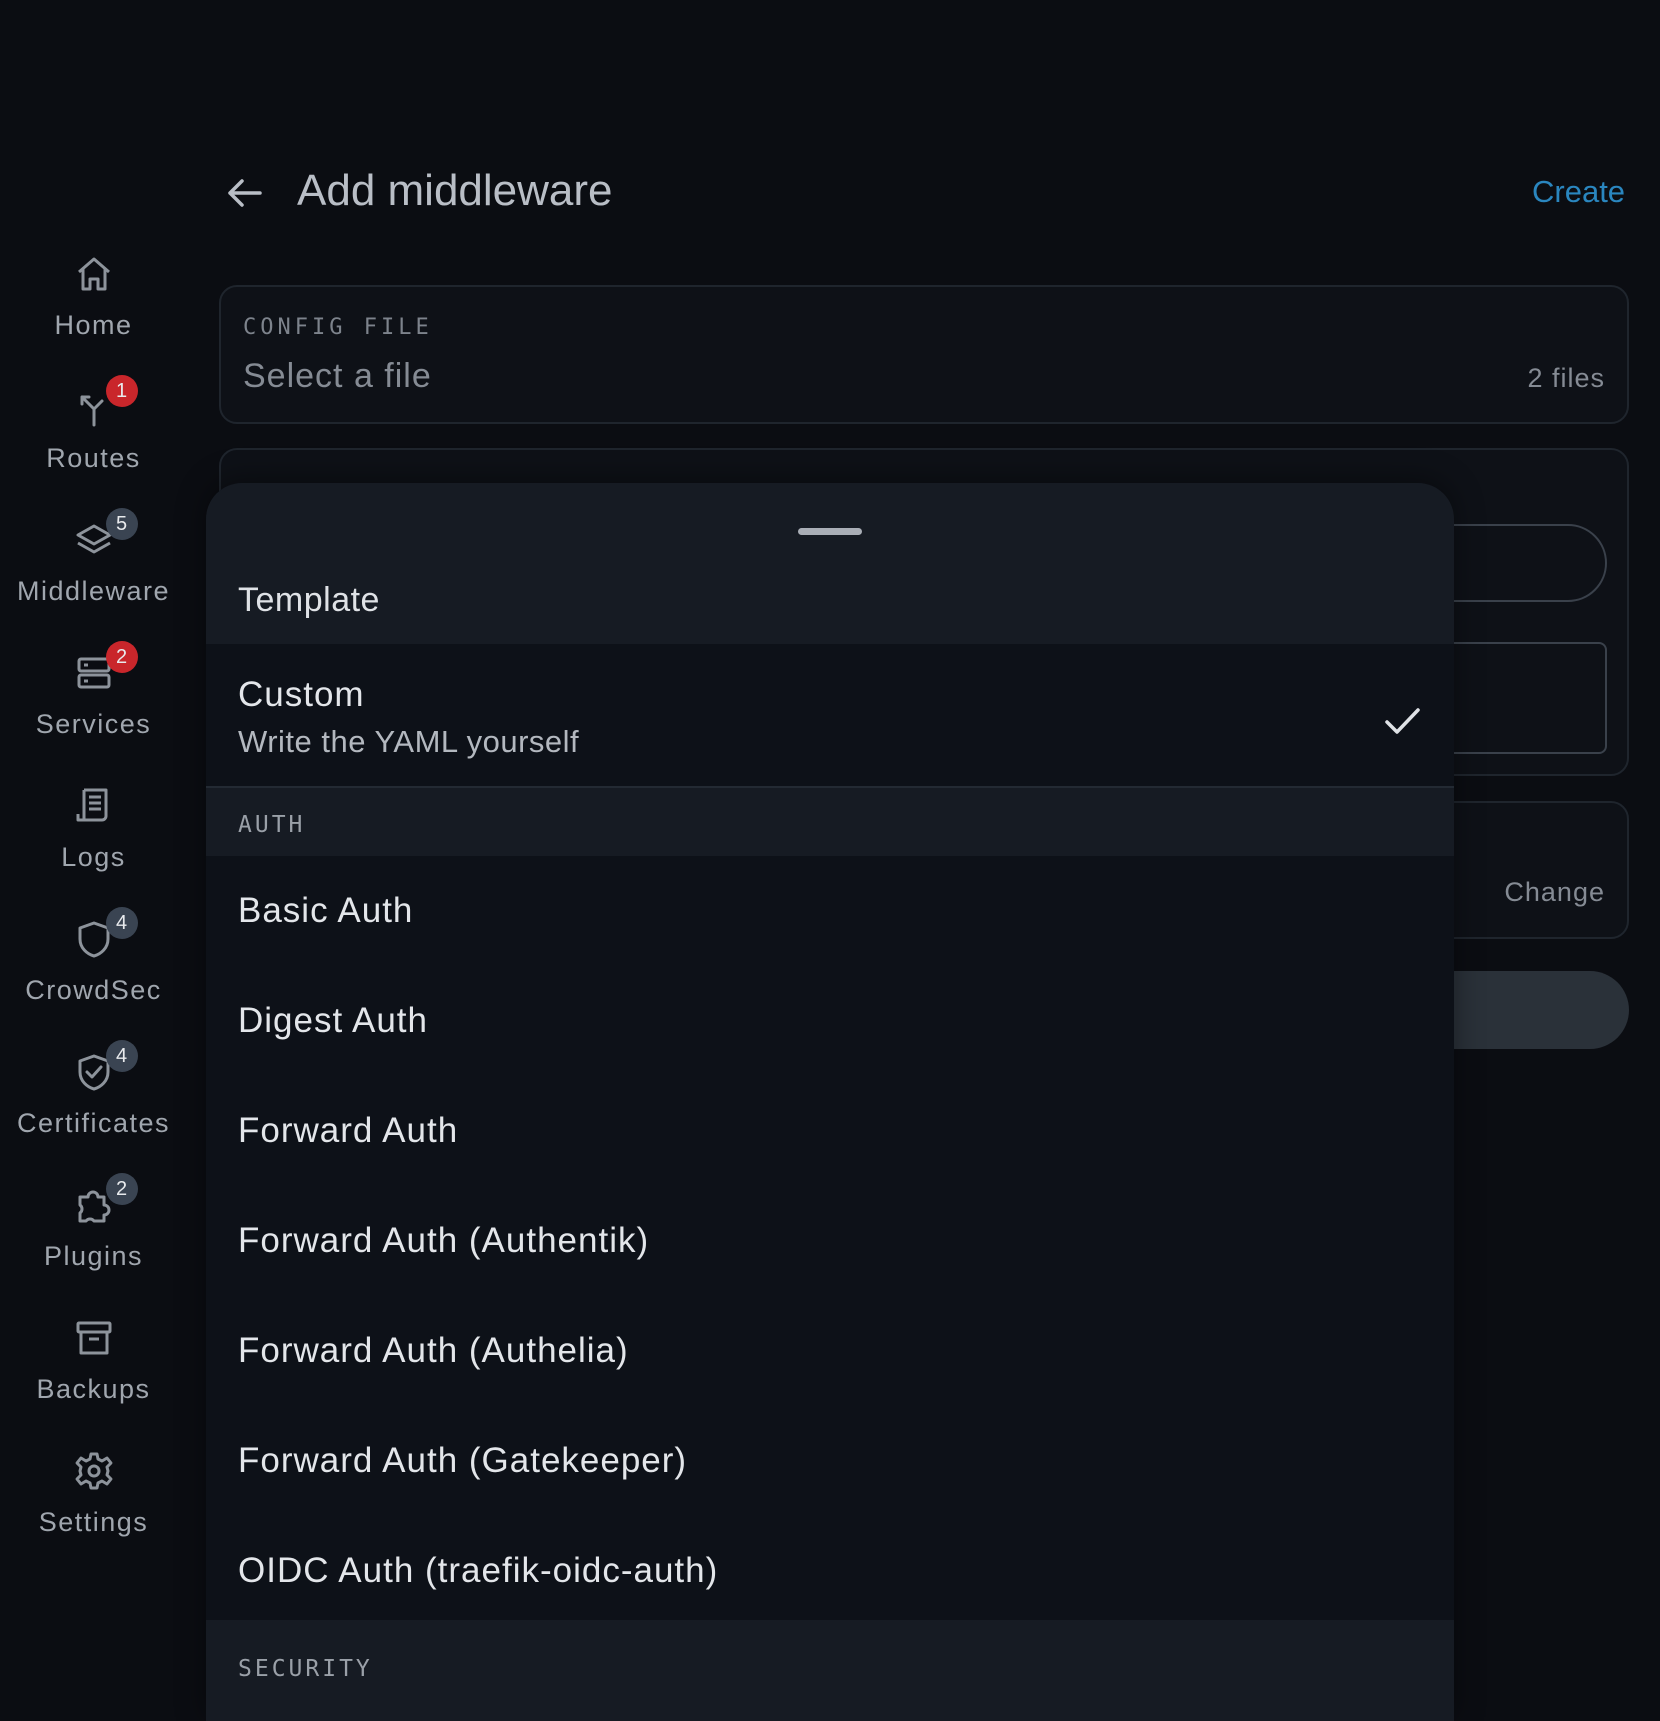 The width and height of the screenshot is (1660, 1721). What do you see at coordinates (93, 1098) in the screenshot?
I see `sidebar-item-certificates: 4 Certificates` at bounding box center [93, 1098].